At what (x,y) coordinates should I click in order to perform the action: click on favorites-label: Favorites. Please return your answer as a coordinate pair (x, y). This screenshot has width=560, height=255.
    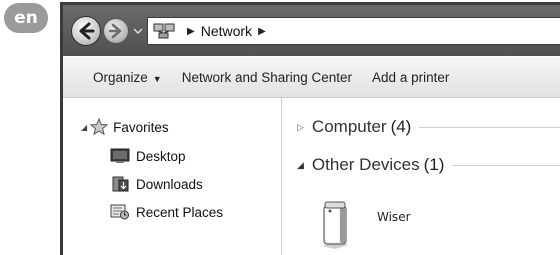
    Looking at the image, I should click on (141, 127).